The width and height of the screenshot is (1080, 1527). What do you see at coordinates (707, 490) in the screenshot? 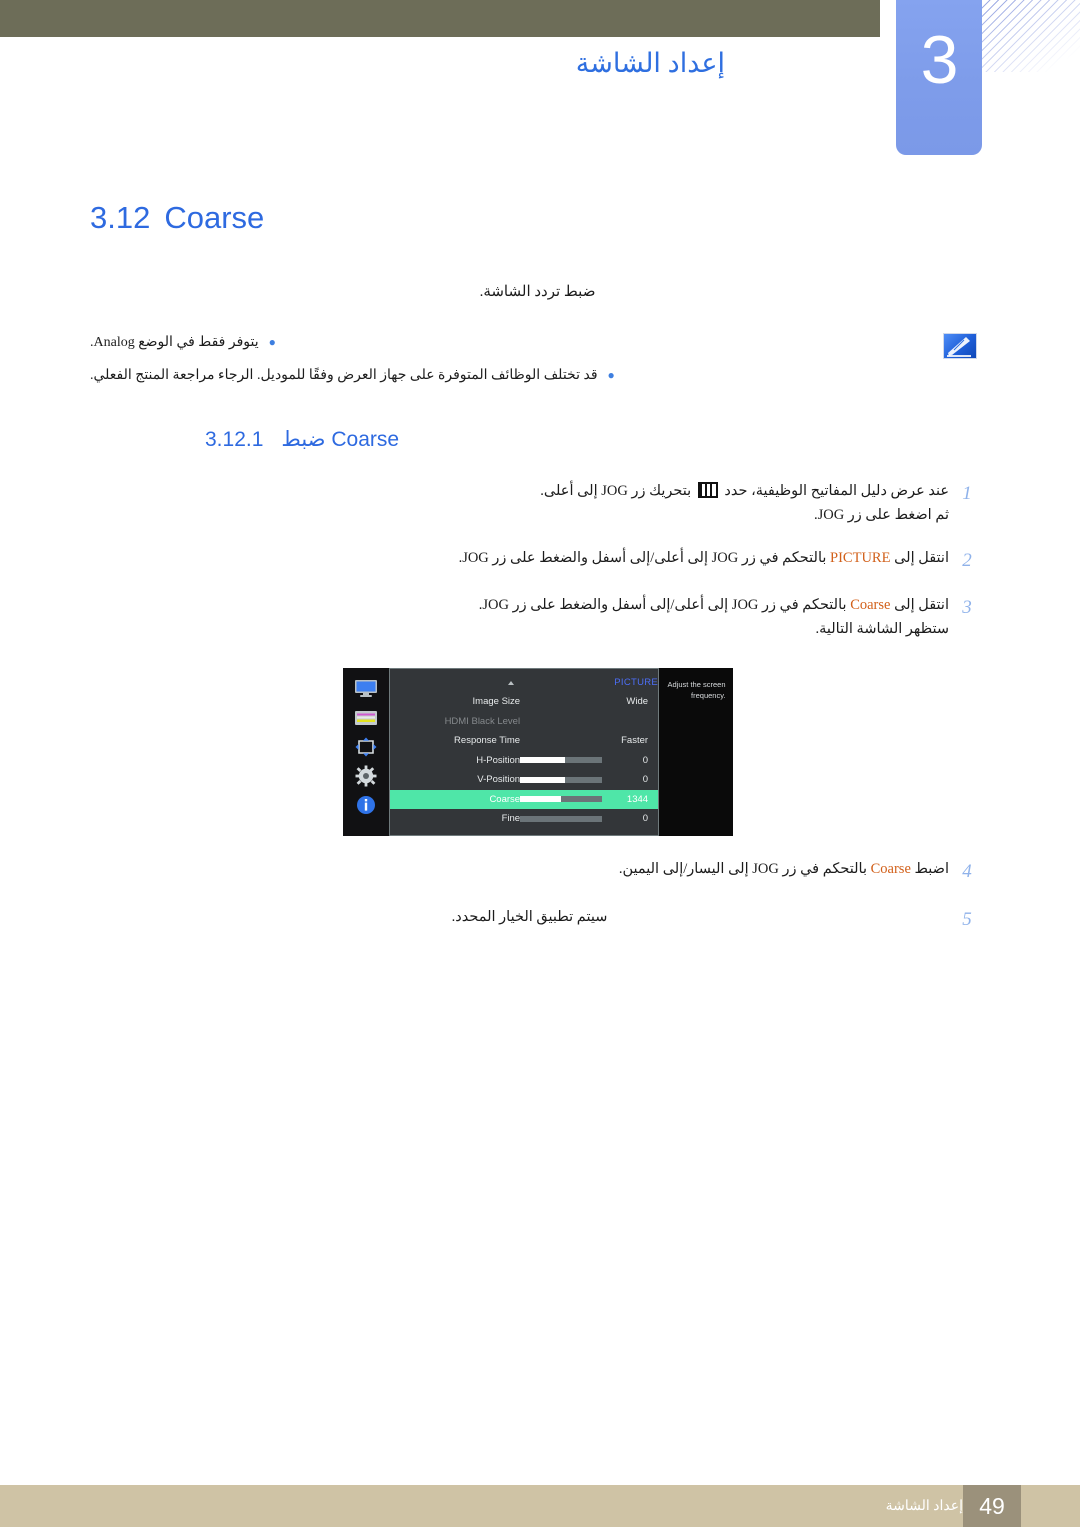
I see `function-key-guide-icon` at bounding box center [707, 490].